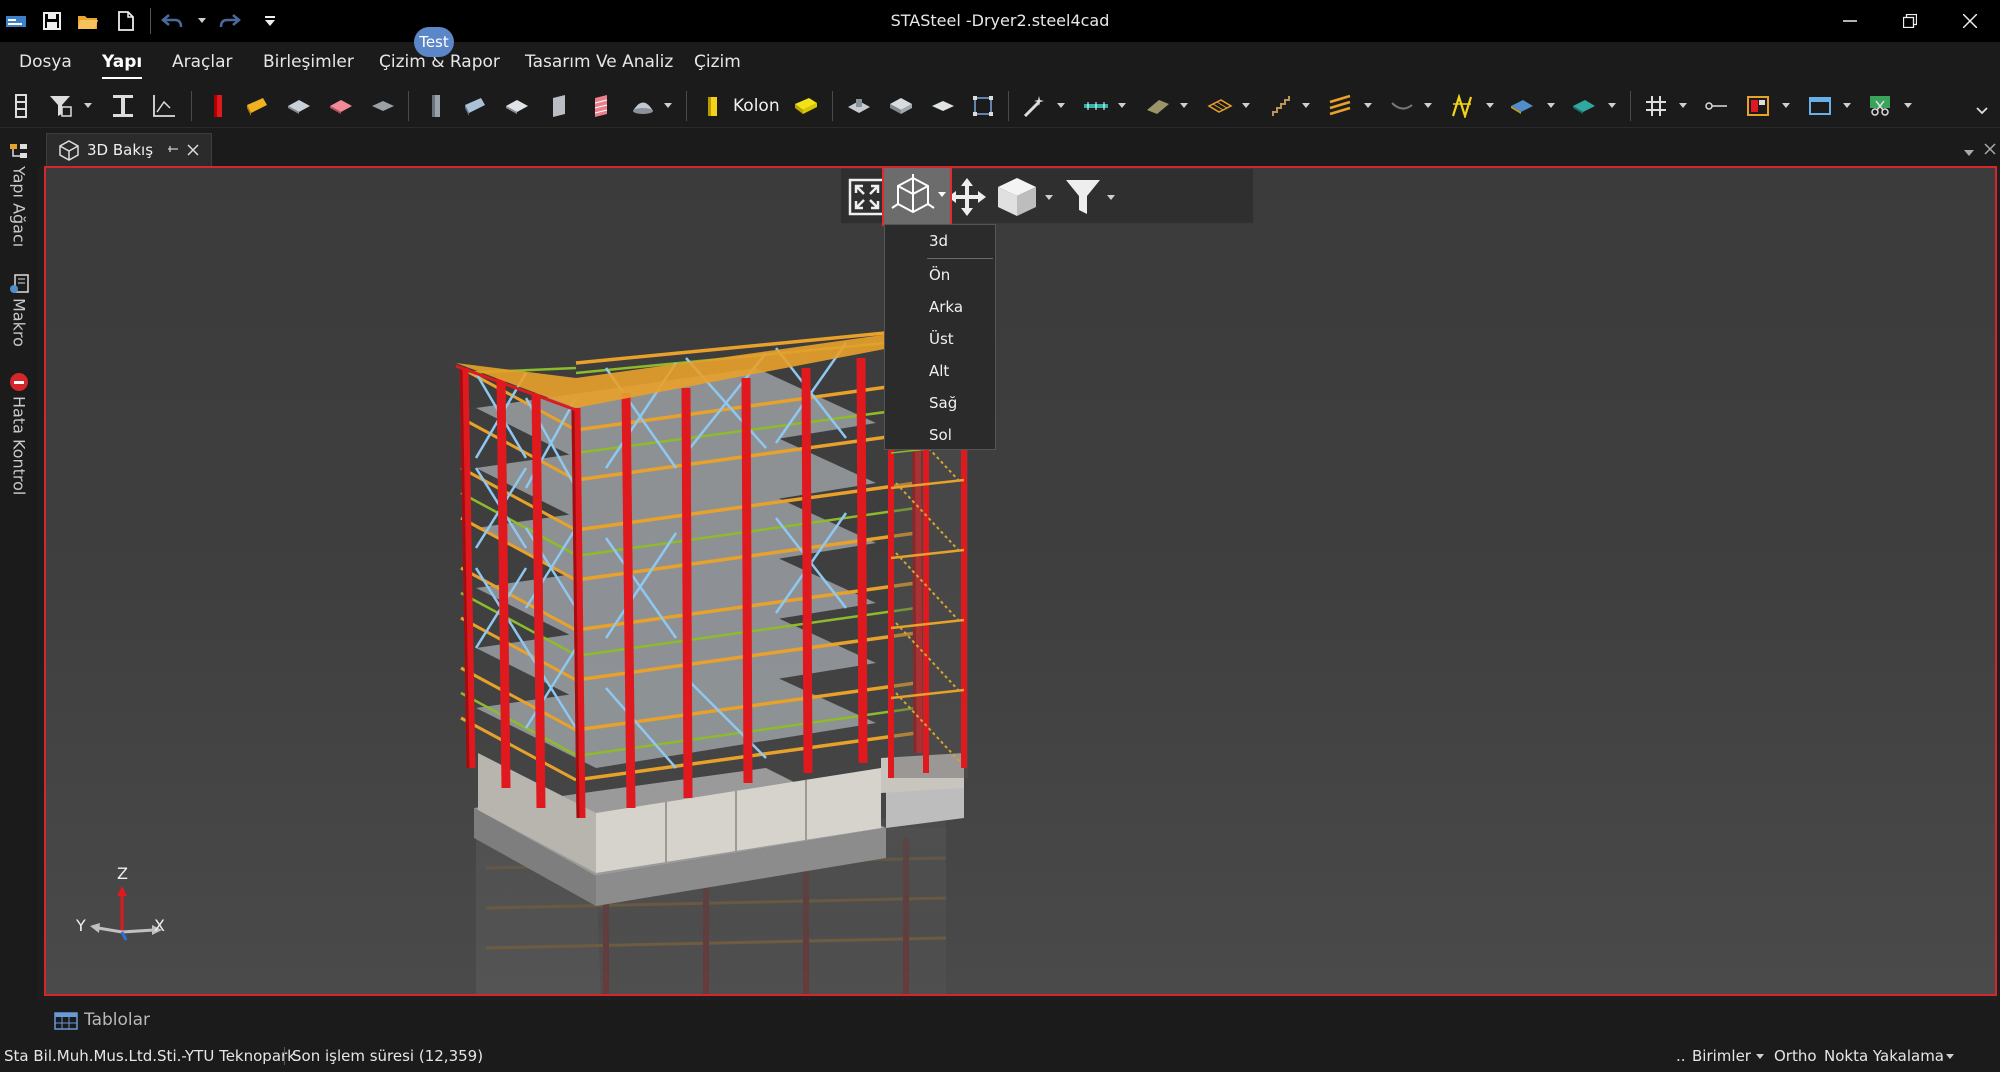 Image resolution: width=2000 pixels, height=1072 pixels. I want to click on dome-dropdown-icon, so click(668, 105).